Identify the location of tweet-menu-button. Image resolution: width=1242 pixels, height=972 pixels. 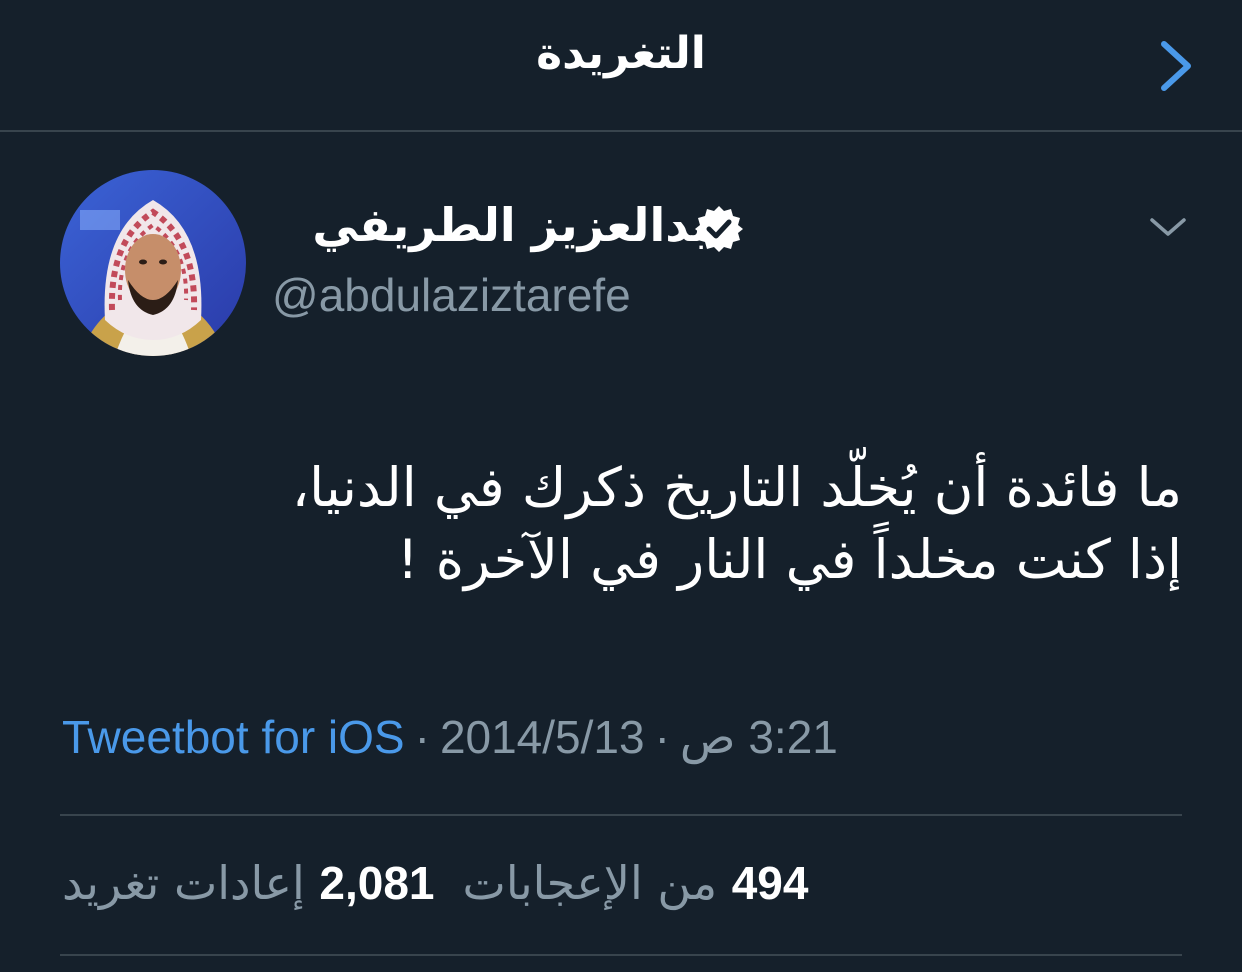
(1168, 227).